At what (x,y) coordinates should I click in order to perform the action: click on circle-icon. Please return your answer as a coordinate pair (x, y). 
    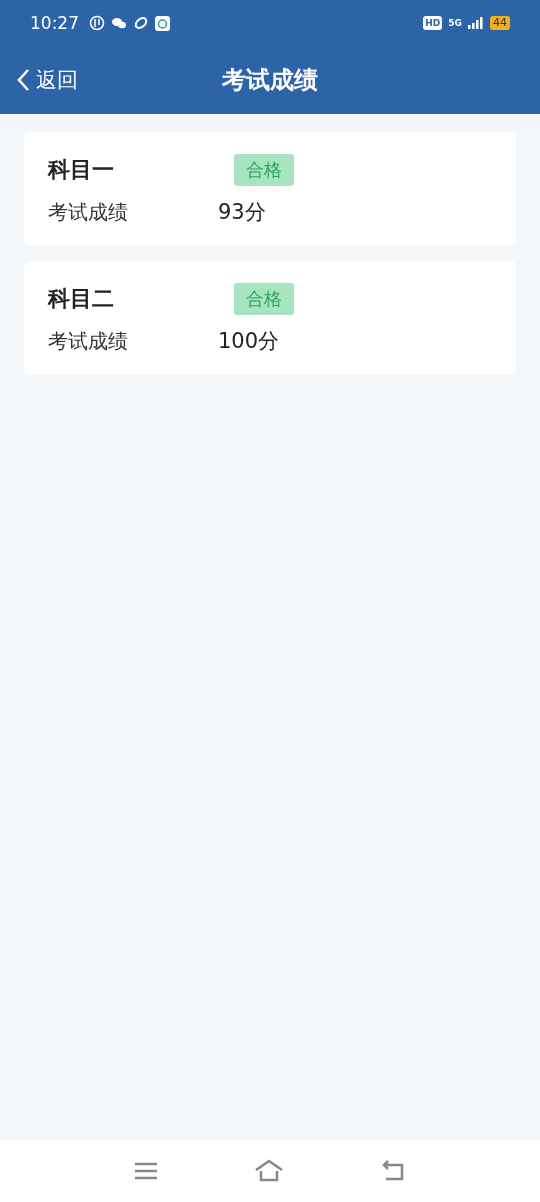
    Looking at the image, I should click on (97, 23).